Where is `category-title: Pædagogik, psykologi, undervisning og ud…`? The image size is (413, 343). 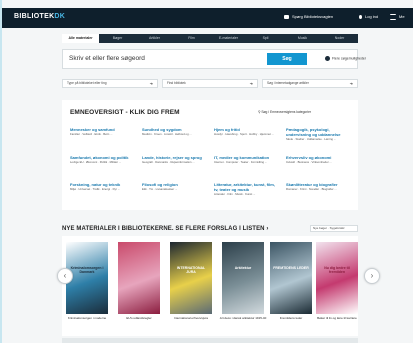 category-title: Pædagogik, psykologi, undervisning og ud… is located at coordinates (319, 132).